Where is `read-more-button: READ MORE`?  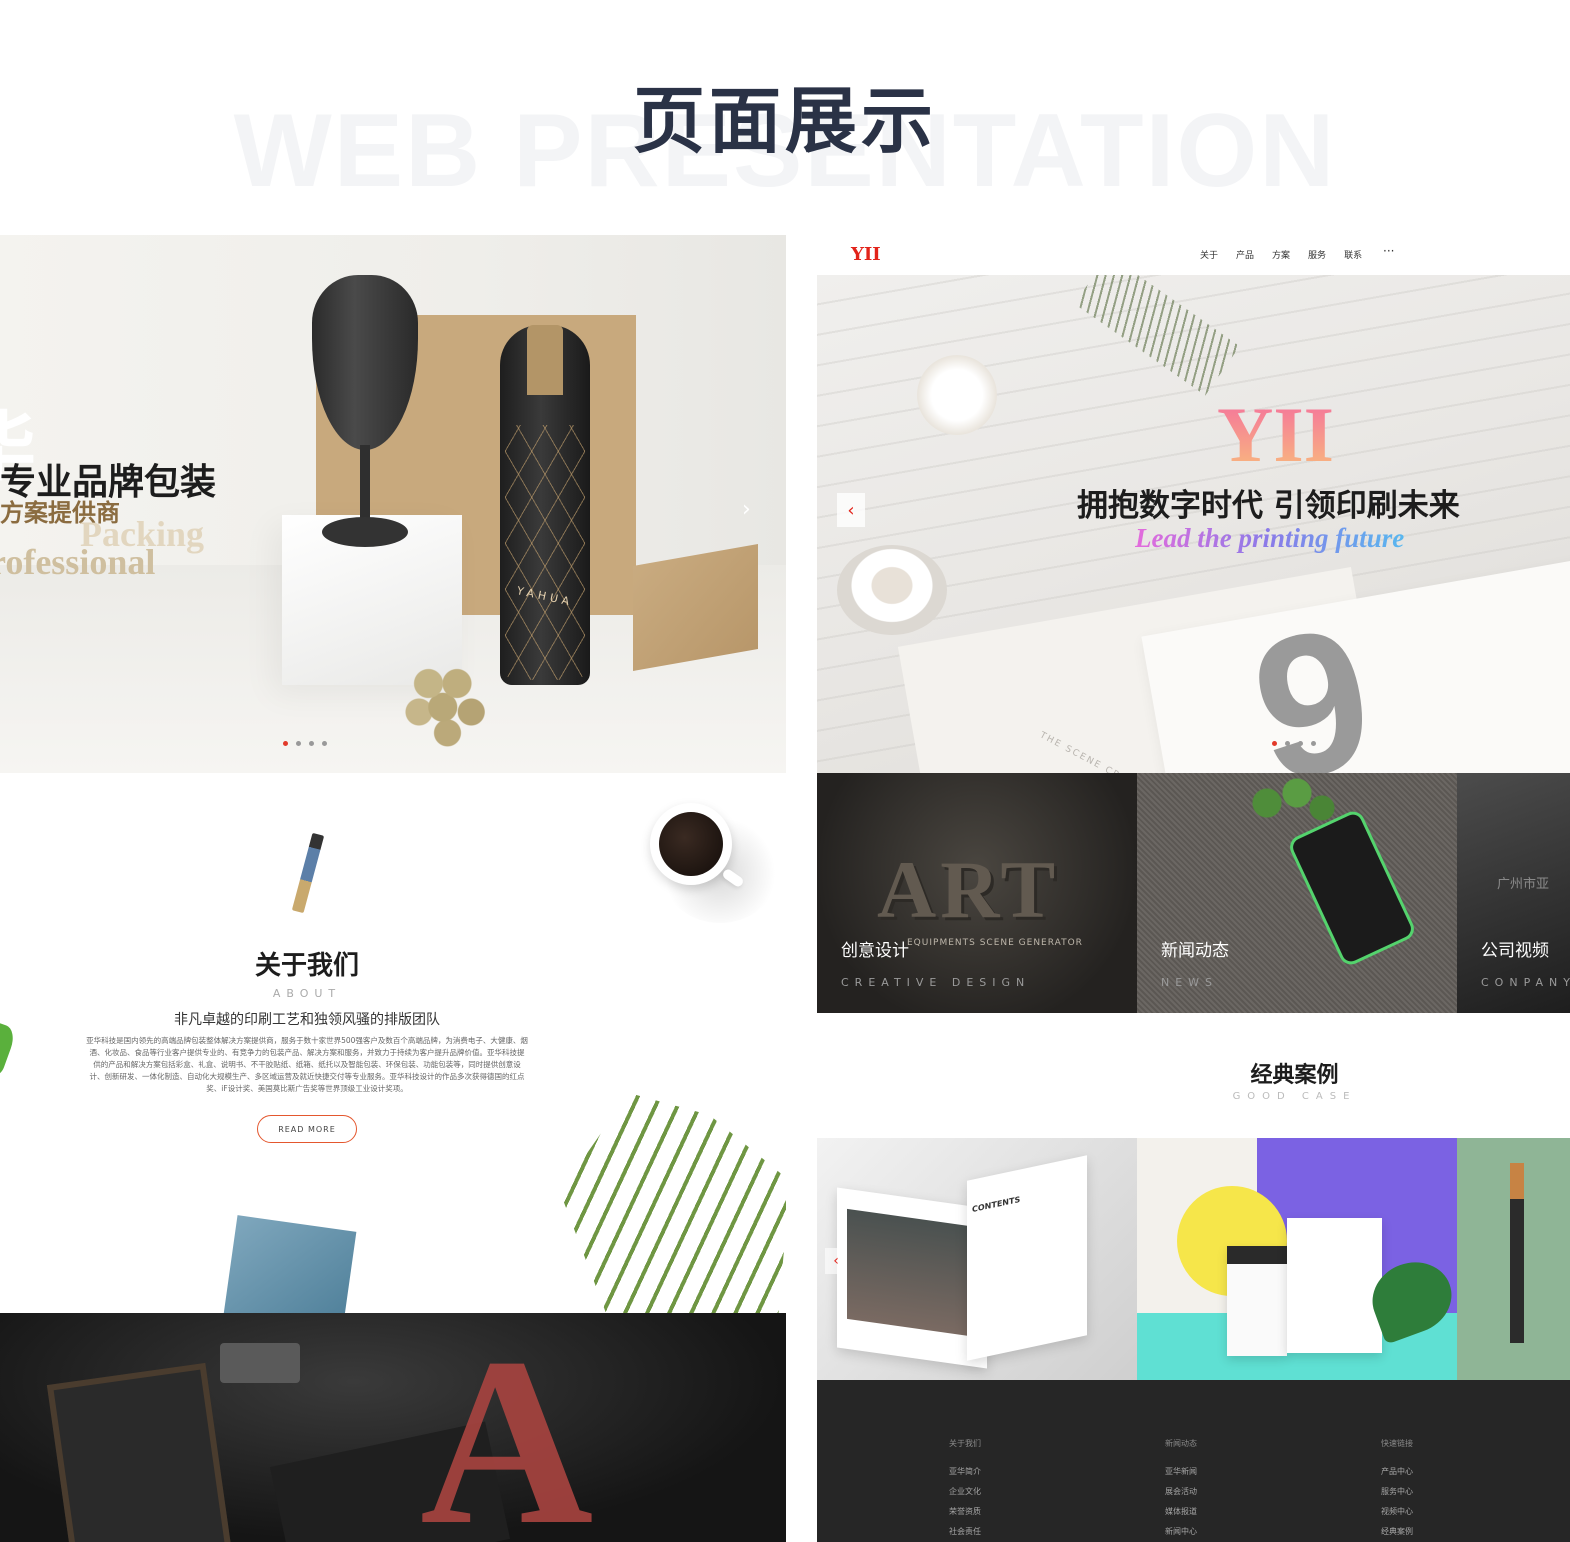 read-more-button: READ MORE is located at coordinates (307, 1129).